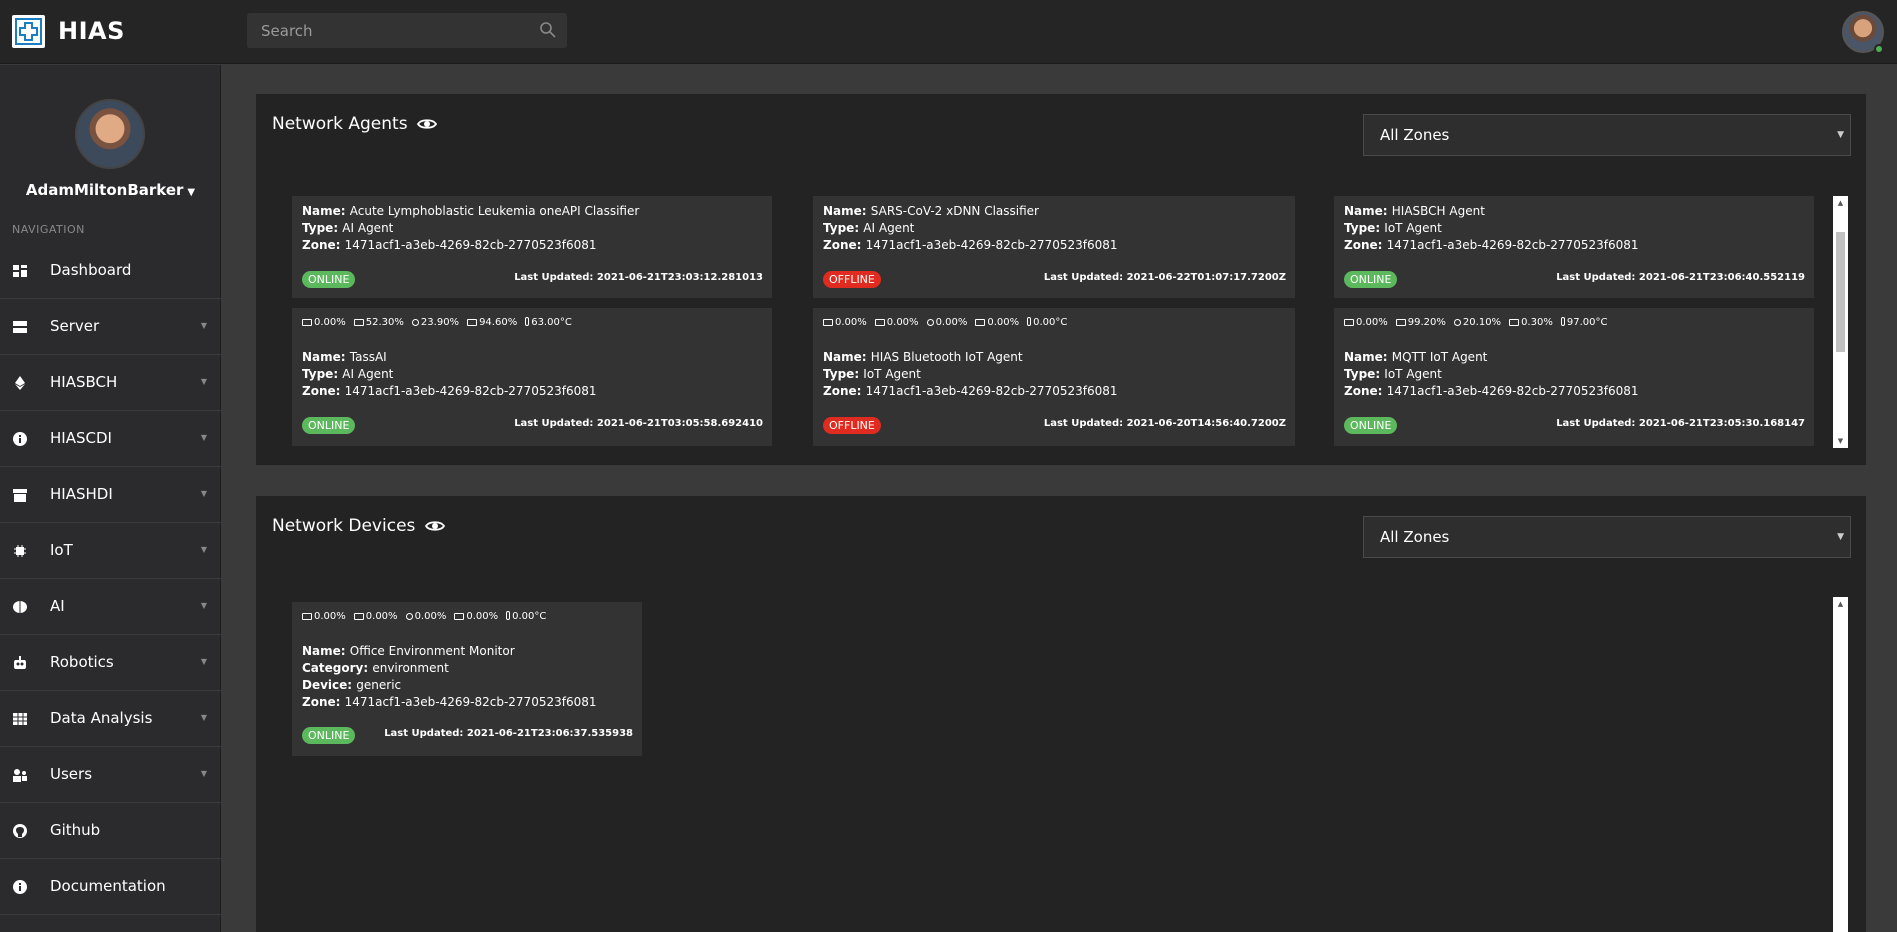 This screenshot has width=1897, height=932. What do you see at coordinates (387, 30) in the screenshot?
I see `search-input` at bounding box center [387, 30].